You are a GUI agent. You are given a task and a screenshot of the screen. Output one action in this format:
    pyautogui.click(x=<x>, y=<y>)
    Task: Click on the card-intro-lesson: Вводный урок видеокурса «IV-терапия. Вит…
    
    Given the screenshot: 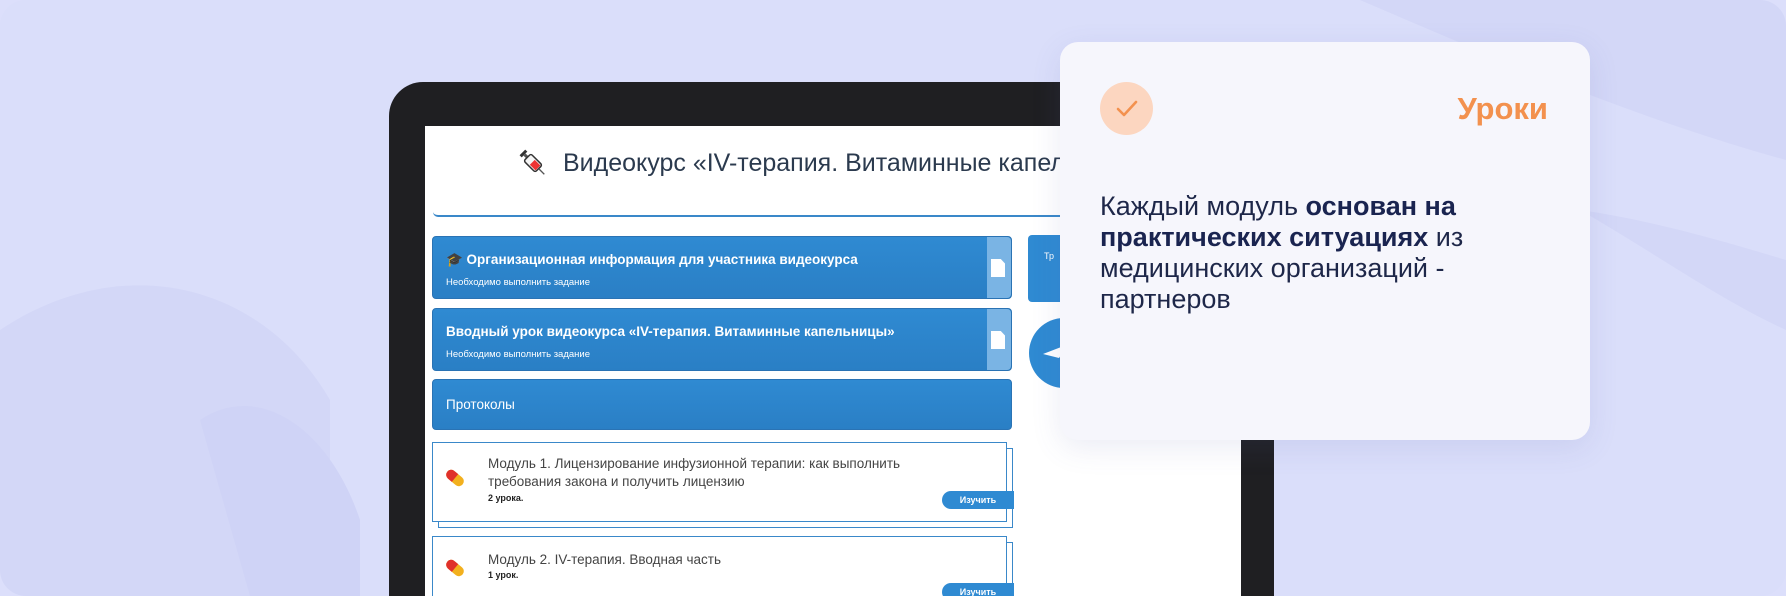 What is the action you would take?
    pyautogui.click(x=722, y=339)
    